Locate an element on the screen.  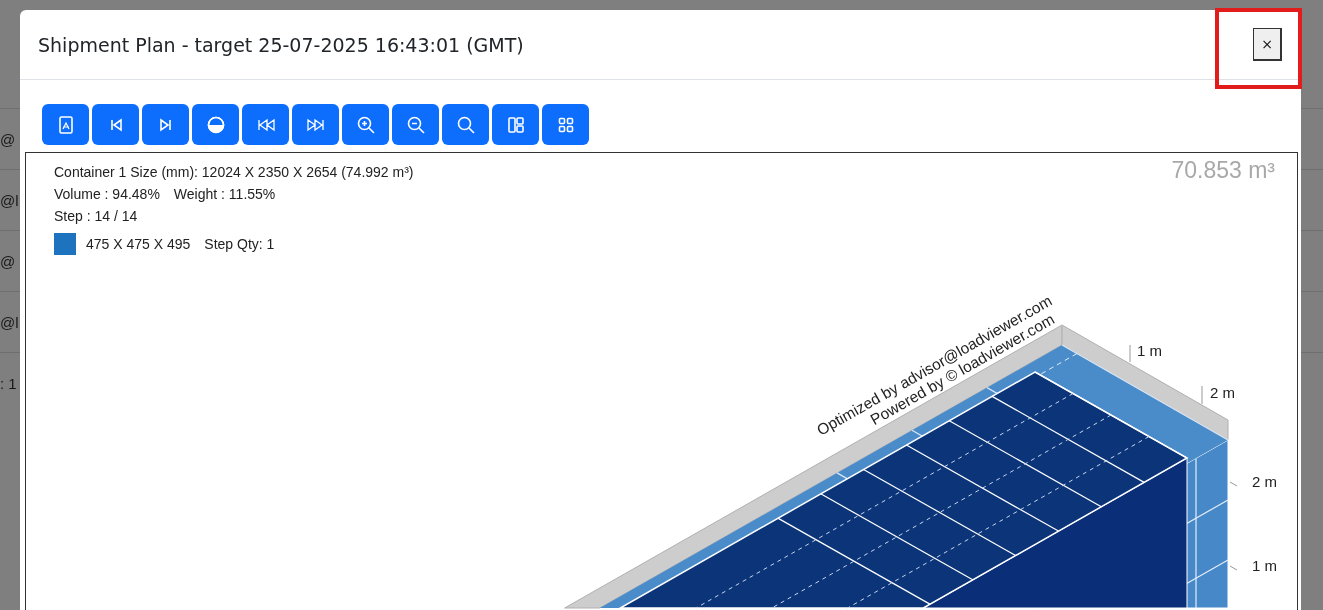
background-text: : 1 is located at coordinates (8, 383).